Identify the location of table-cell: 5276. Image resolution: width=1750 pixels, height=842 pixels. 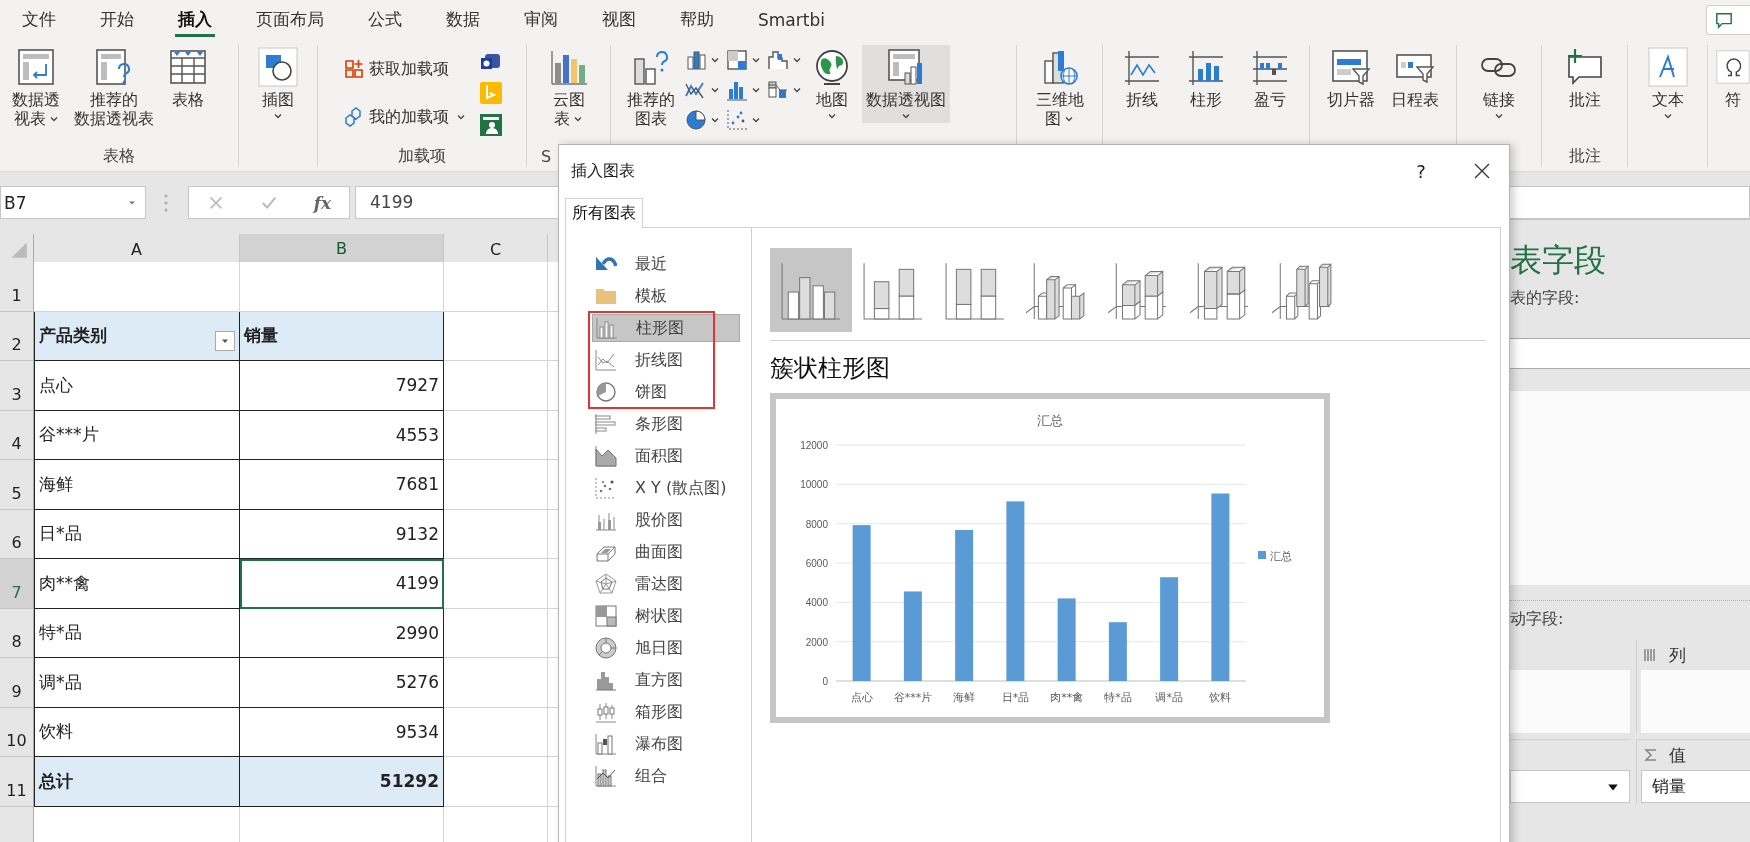
(342, 683).